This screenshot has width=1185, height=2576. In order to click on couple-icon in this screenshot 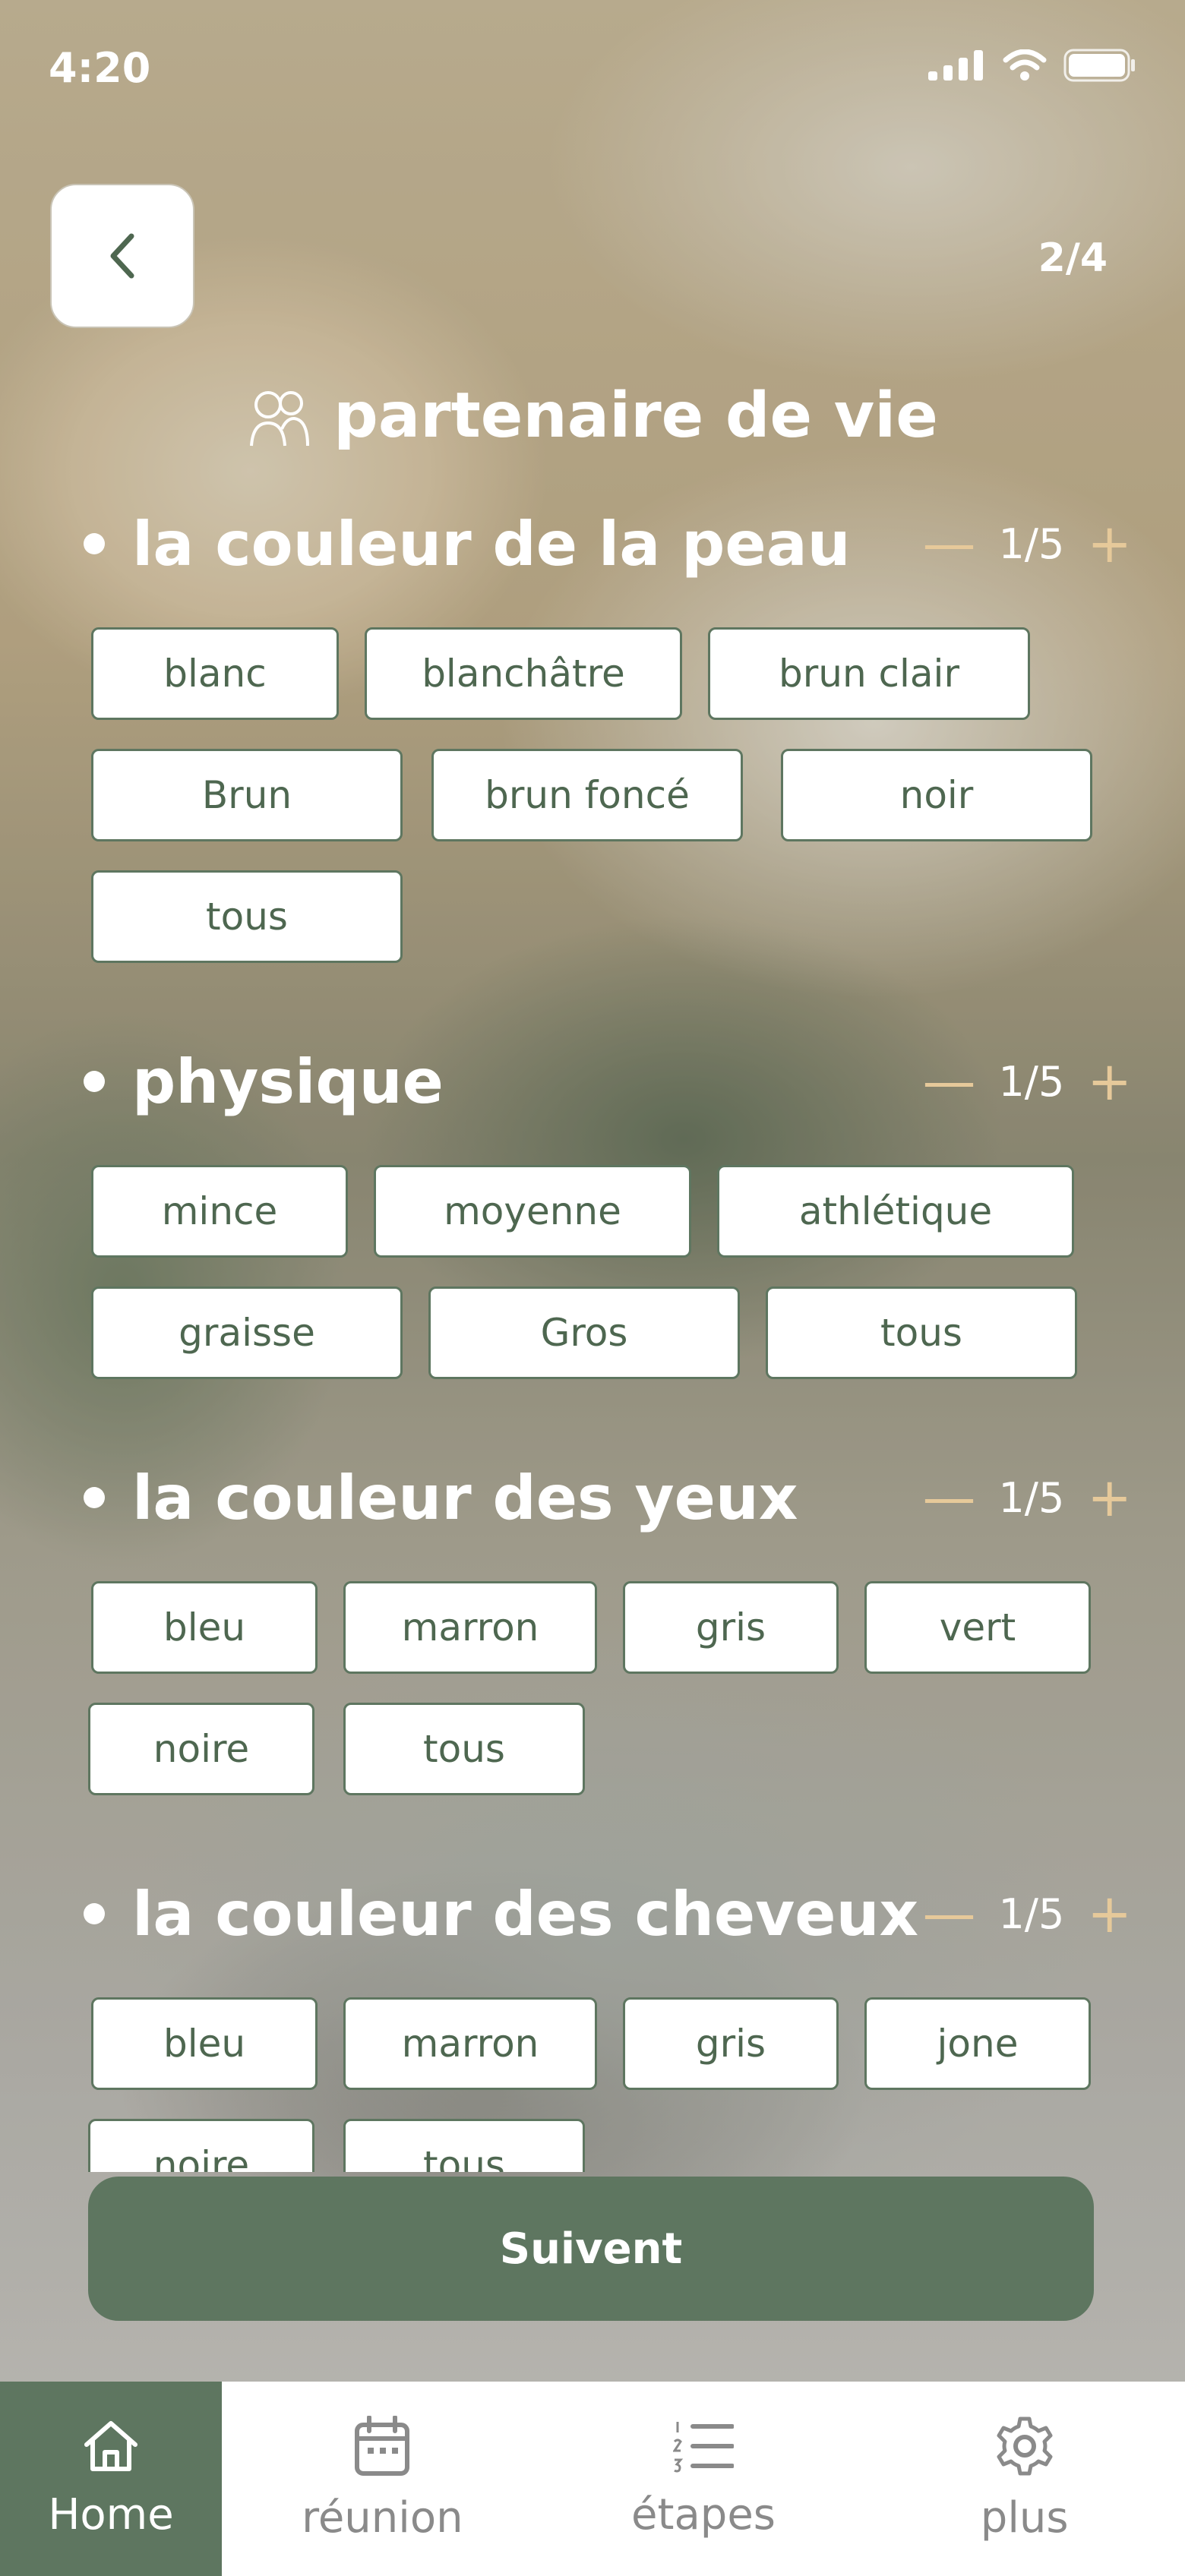, I will do `click(280, 418)`.